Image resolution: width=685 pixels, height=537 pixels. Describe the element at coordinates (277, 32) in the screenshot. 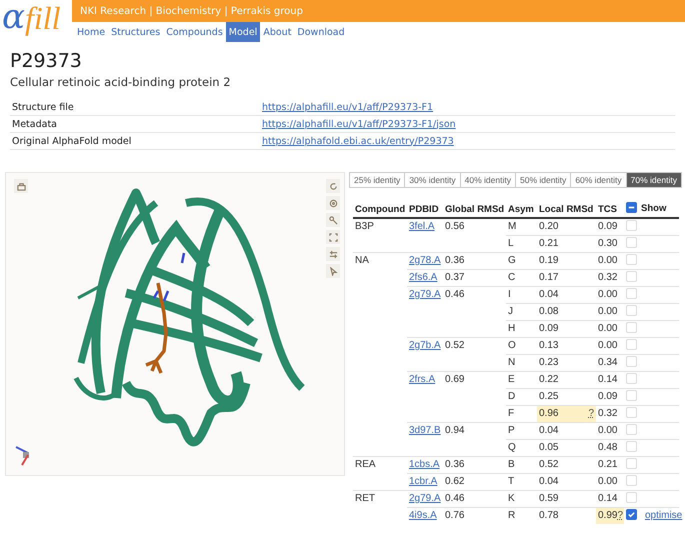

I see `nav-link: About` at that location.